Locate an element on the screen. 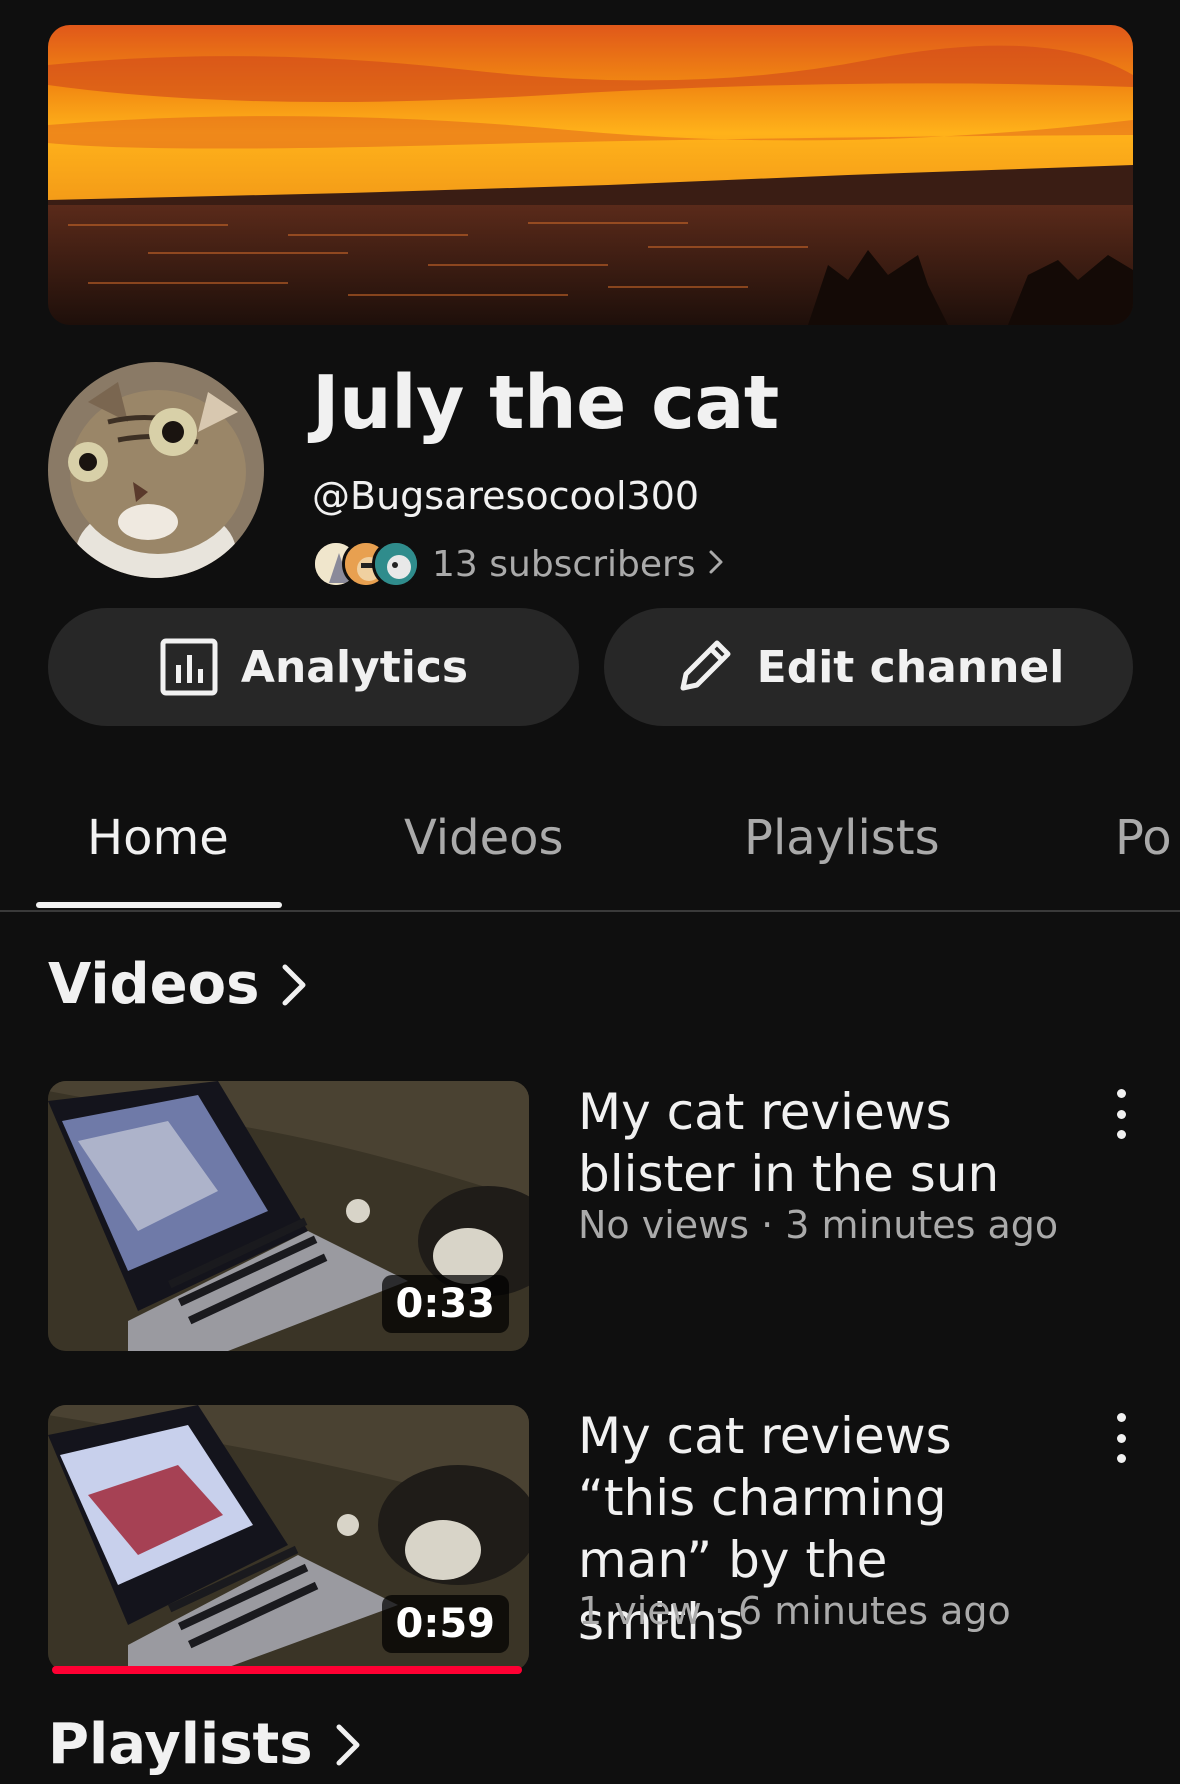 Image resolution: width=1180 pixels, height=1784 pixels. subscribers-row: 13 subscribers is located at coordinates (518, 564).